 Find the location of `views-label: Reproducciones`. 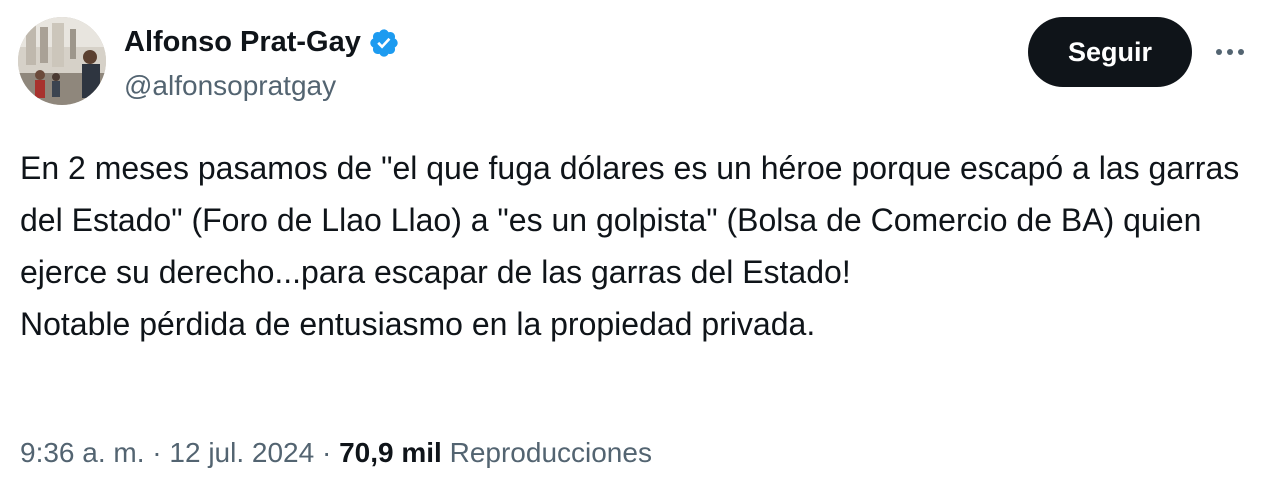

views-label: Reproducciones is located at coordinates (550, 452).